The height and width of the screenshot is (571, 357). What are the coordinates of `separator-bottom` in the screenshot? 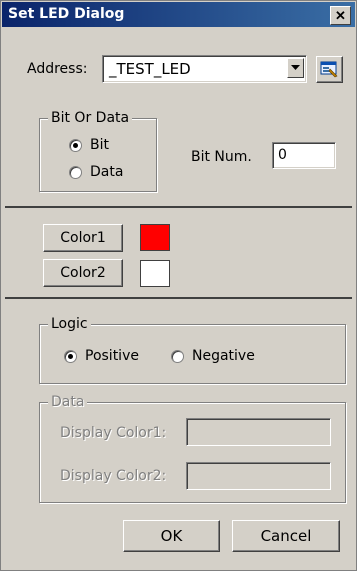 It's located at (178, 298).